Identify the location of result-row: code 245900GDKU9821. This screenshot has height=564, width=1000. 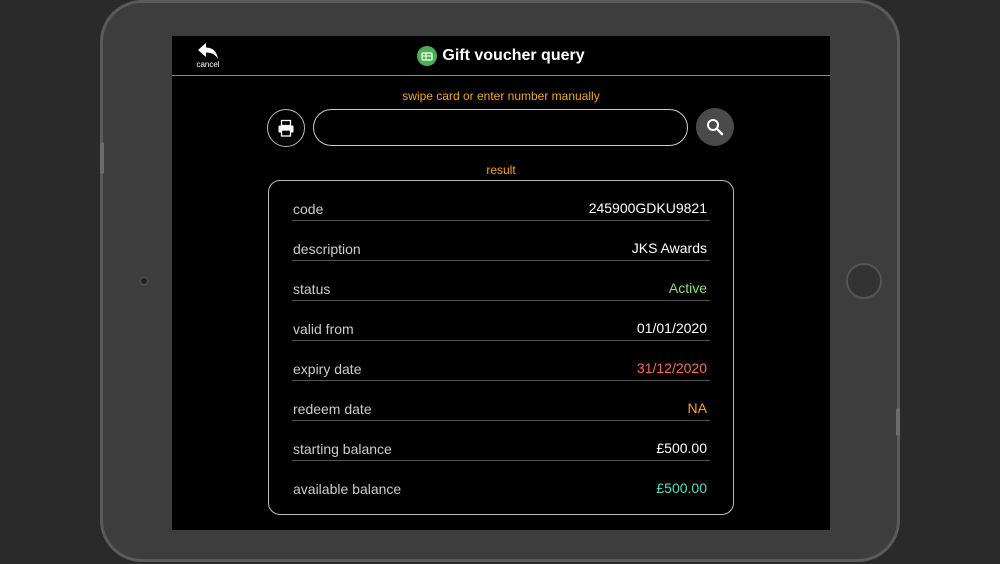
(501, 201).